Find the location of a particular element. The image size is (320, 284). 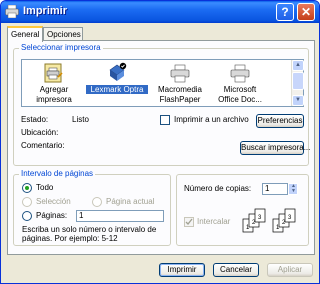

scroll-thumb is located at coordinates (298, 81).